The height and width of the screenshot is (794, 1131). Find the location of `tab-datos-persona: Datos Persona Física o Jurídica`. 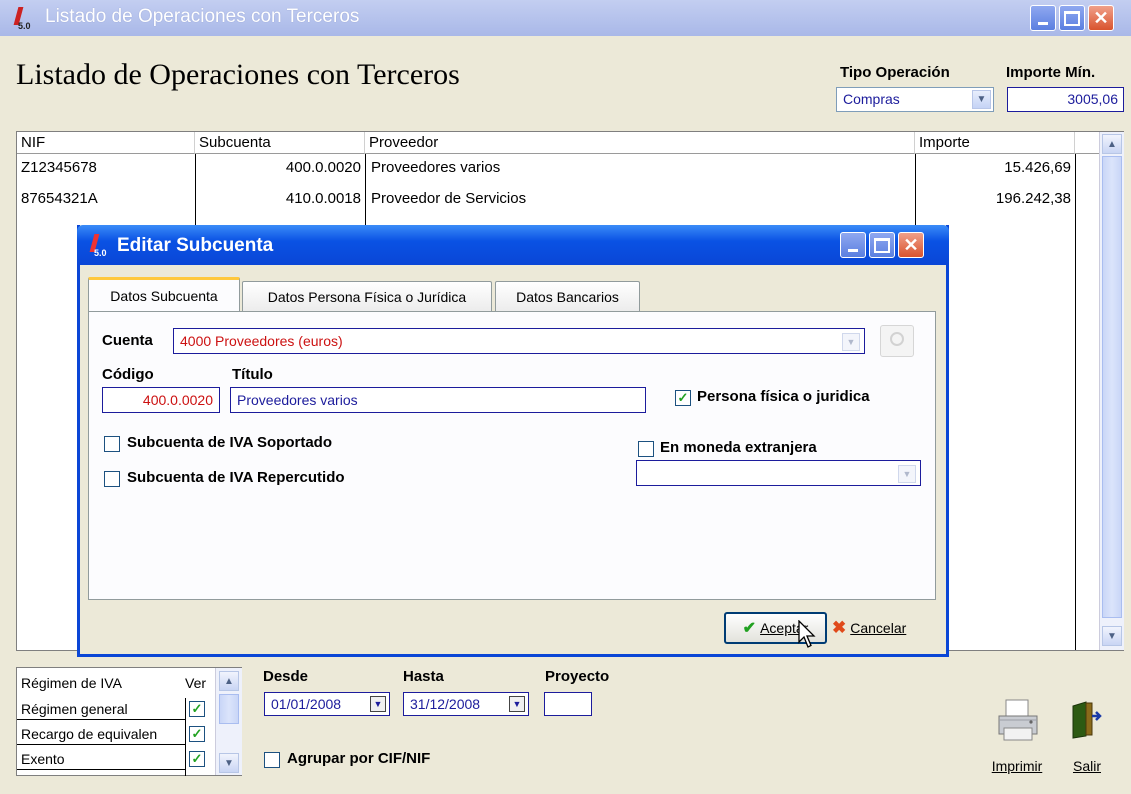

tab-datos-persona: Datos Persona Física o Jurídica is located at coordinates (367, 296).